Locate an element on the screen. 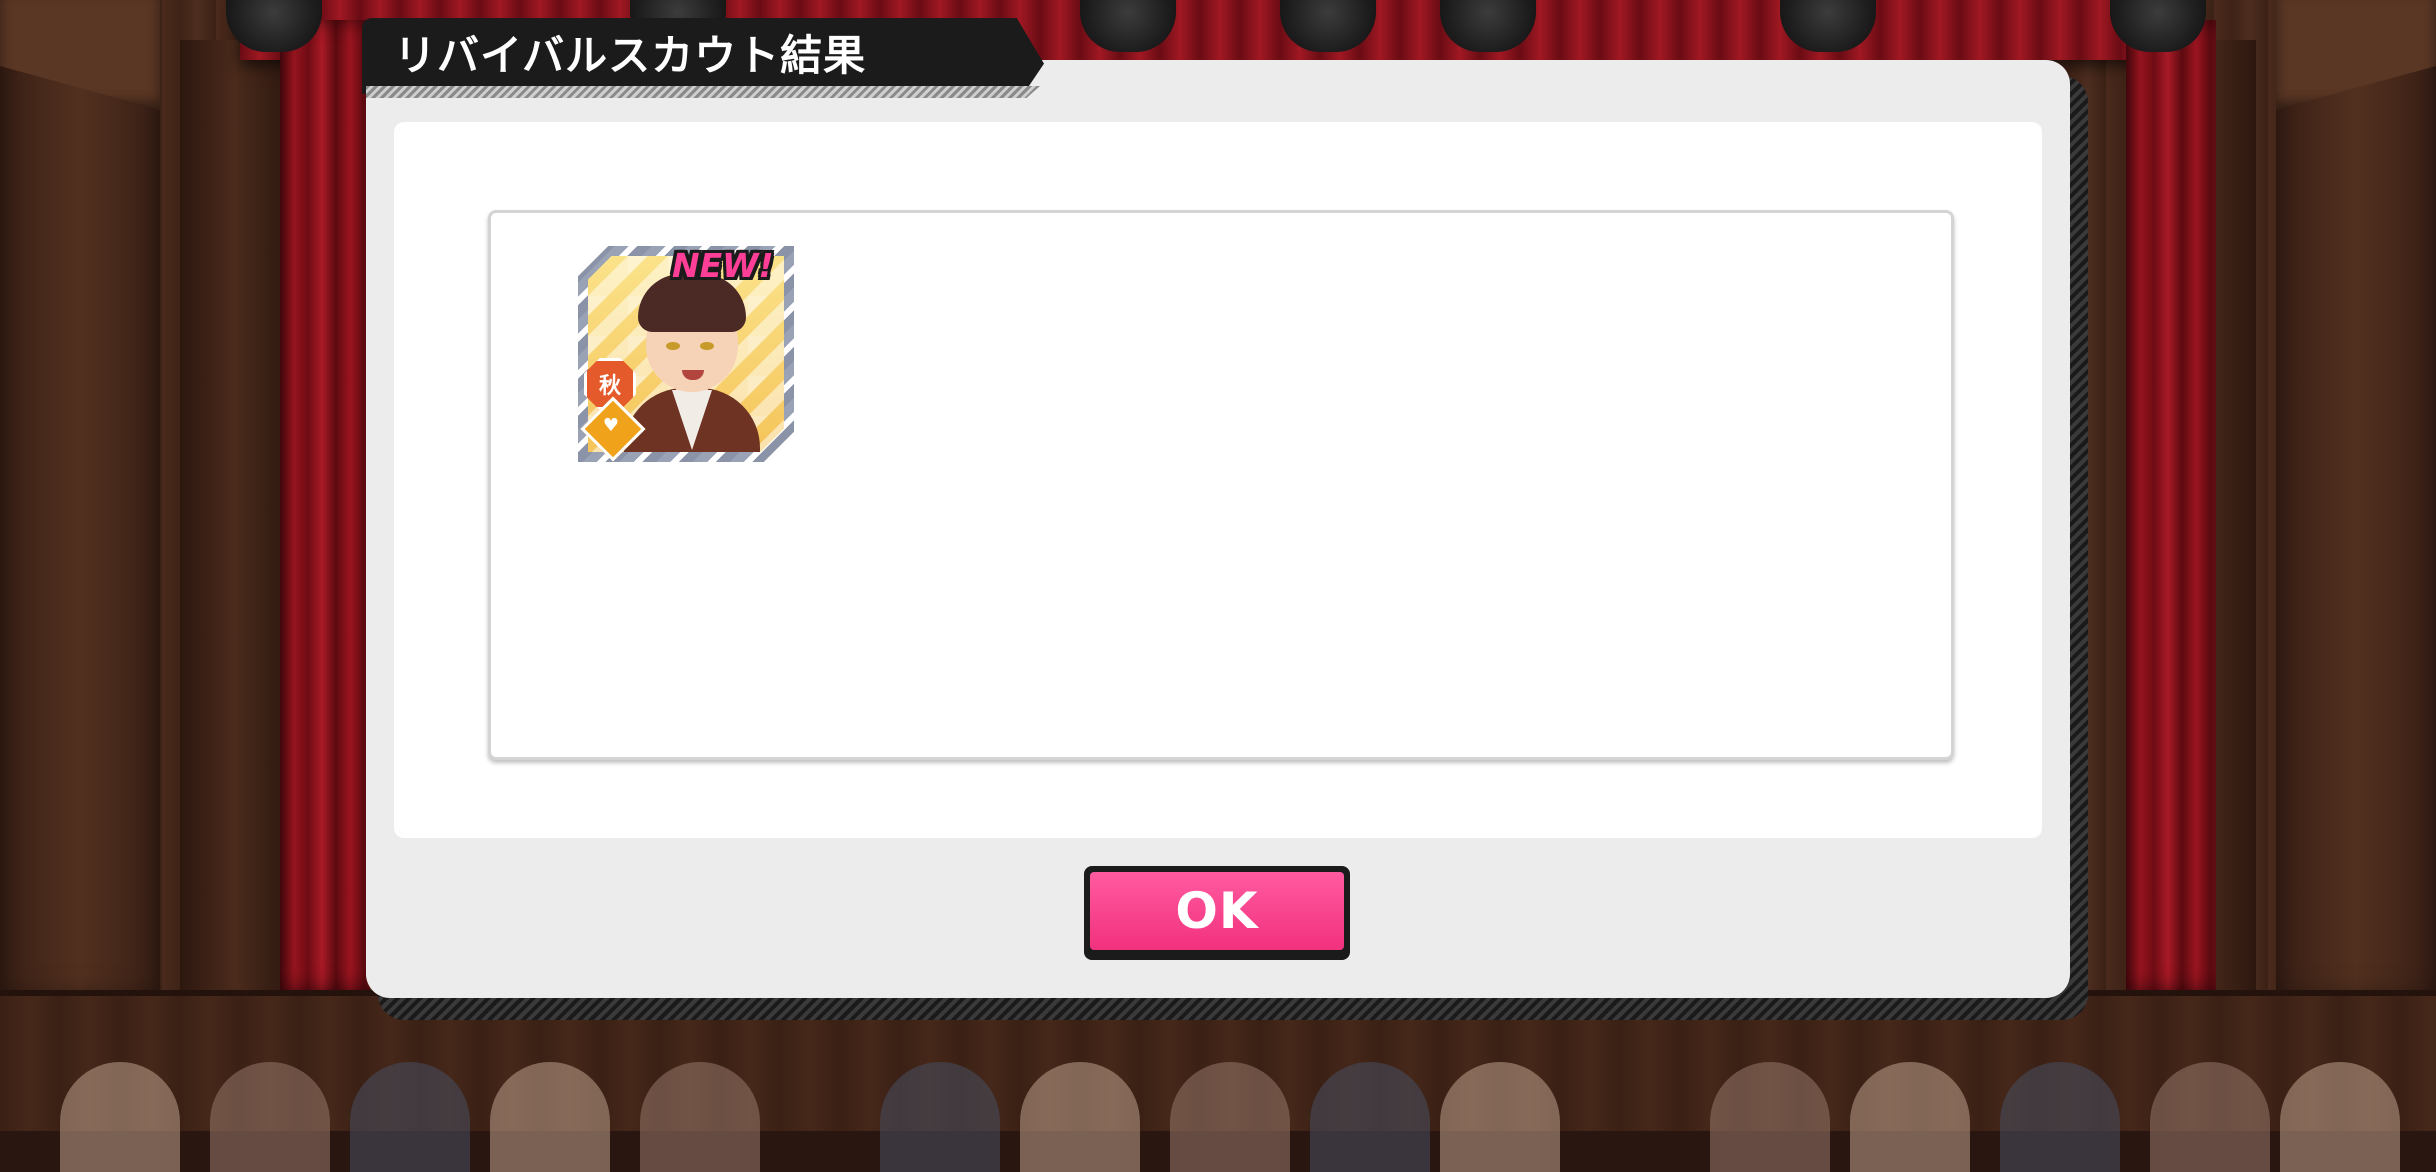 The image size is (2436, 1172). ok-button-label: OK is located at coordinates (1217, 911).